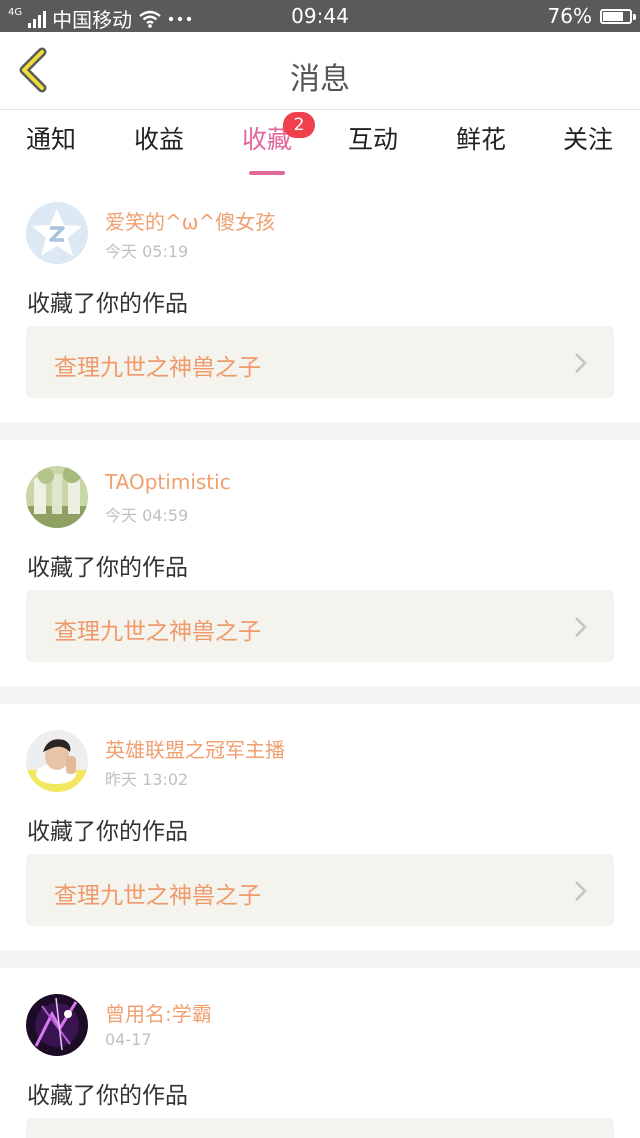 This screenshot has height=1138, width=640. Describe the element at coordinates (147, 515) in the screenshot. I see `timestamp: 今天 04:59` at that location.